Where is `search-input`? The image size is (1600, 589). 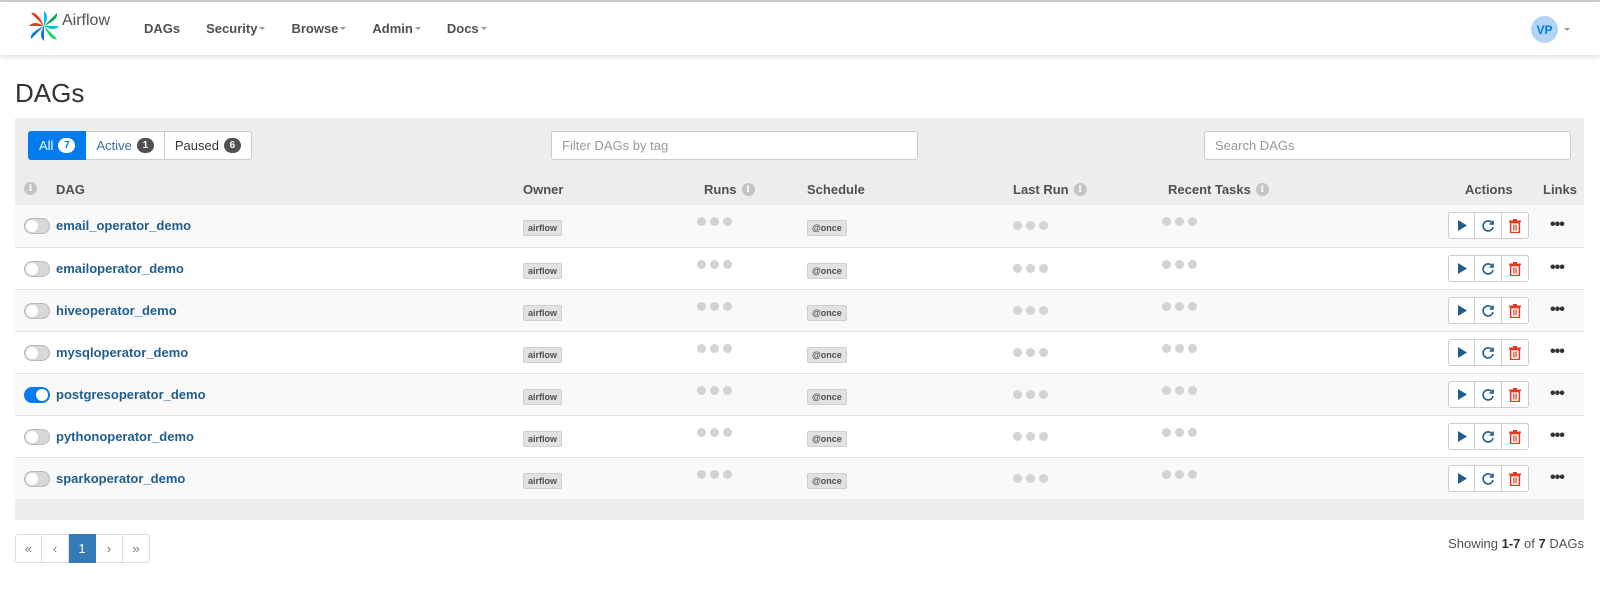
search-input is located at coordinates (1387, 145).